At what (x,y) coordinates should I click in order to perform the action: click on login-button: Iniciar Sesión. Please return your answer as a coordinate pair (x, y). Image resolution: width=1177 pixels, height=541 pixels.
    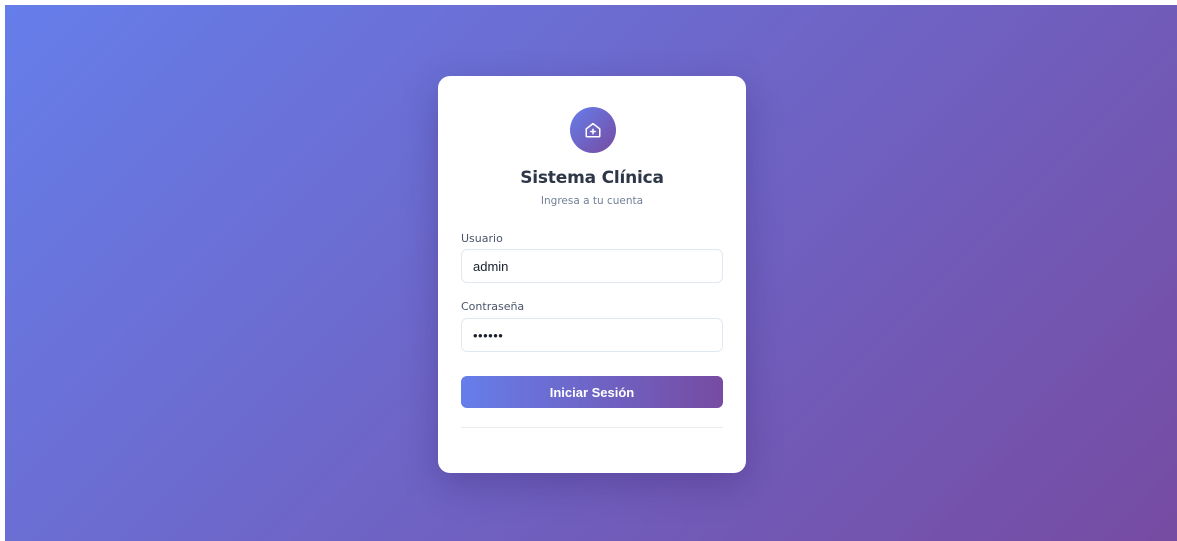
    Looking at the image, I should click on (592, 392).